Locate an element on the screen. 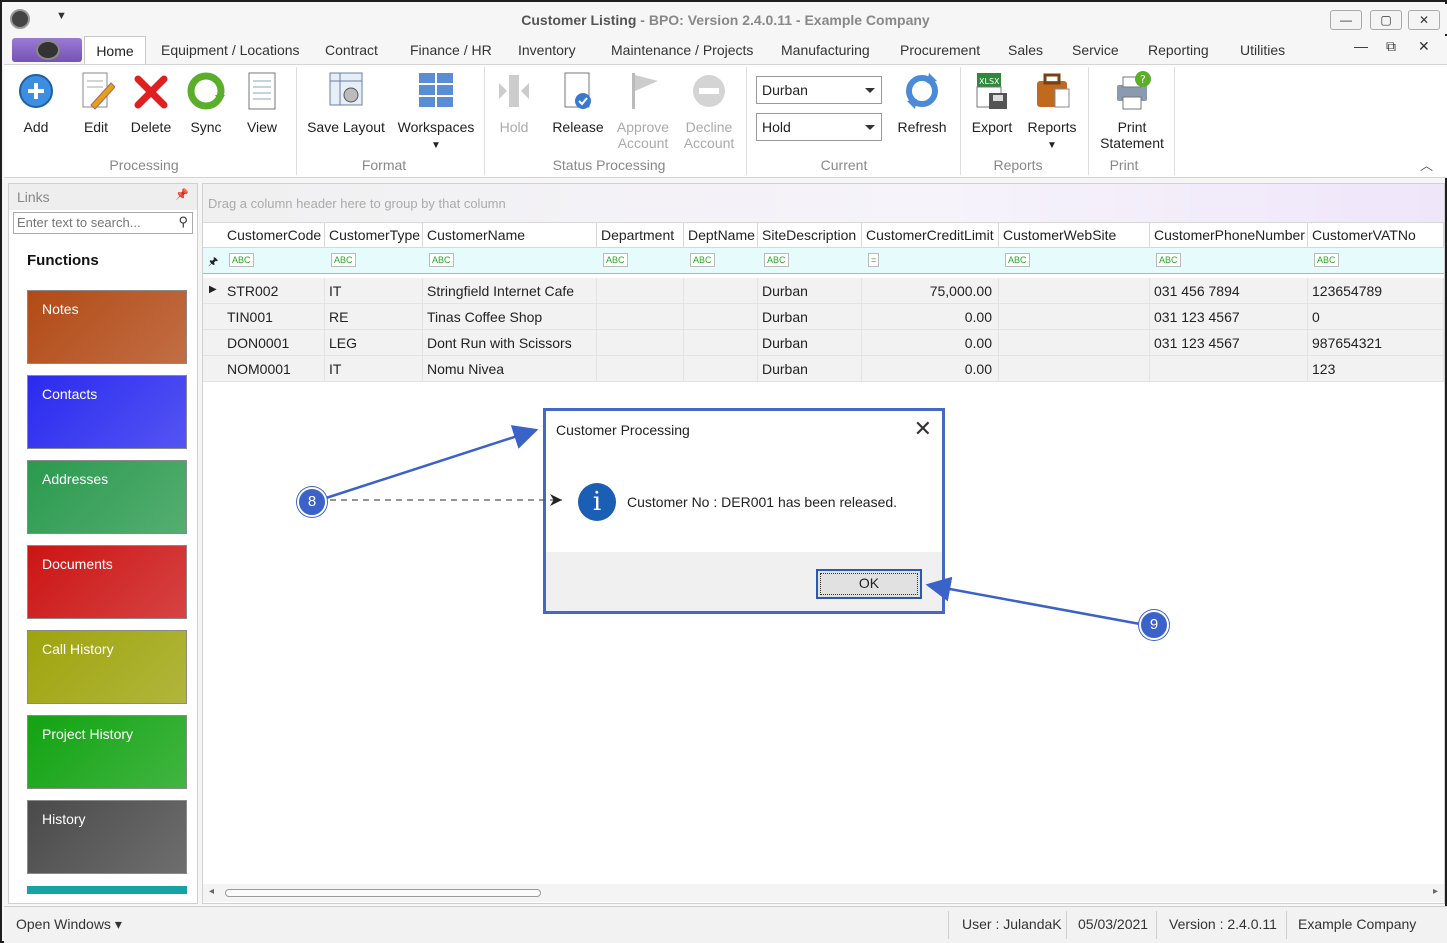 The image size is (1447, 943). cell-customertype: LEG is located at coordinates (374, 343).